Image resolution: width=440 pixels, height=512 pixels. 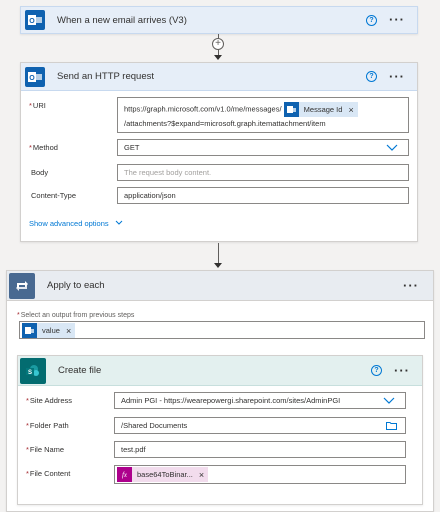 I want to click on file-name-field: test.pdf, so click(x=260, y=449).